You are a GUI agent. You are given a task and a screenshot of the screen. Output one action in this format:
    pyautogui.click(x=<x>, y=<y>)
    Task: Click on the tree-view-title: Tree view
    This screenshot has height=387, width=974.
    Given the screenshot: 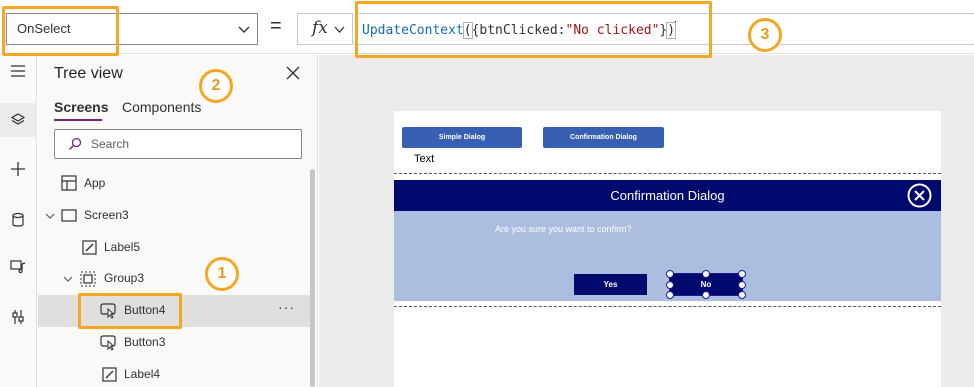 What is the action you would take?
    pyautogui.click(x=88, y=73)
    